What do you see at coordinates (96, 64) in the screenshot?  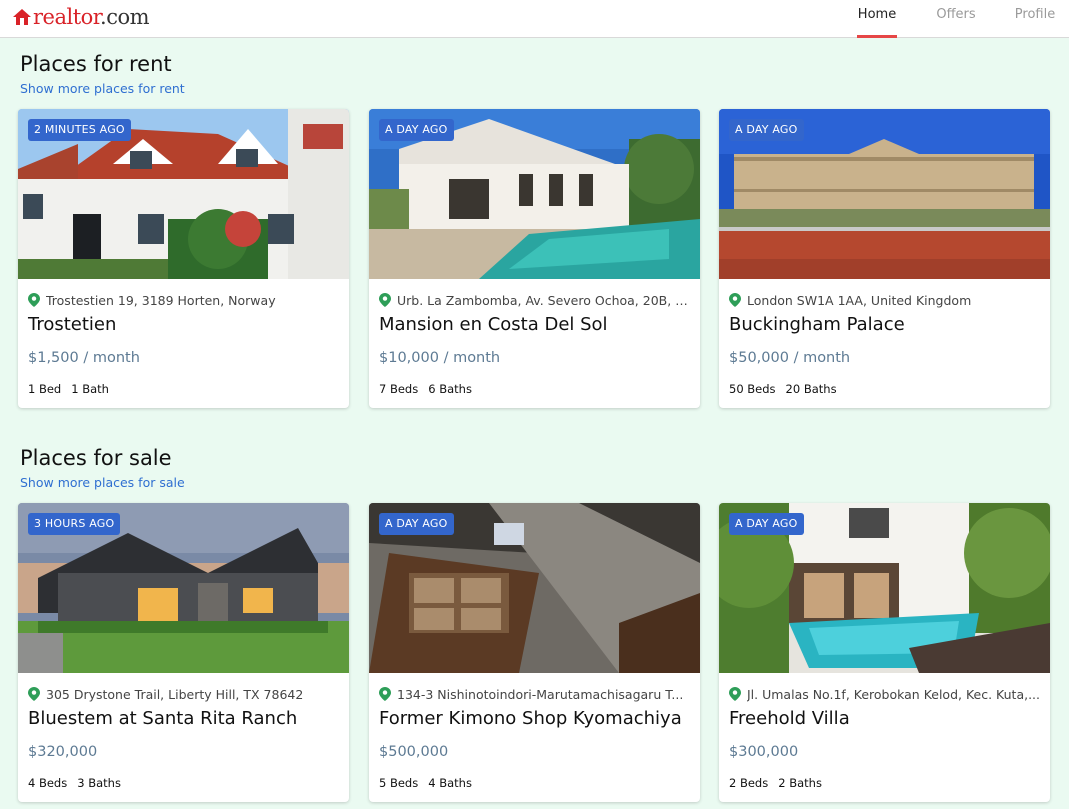 I see `rent-section-title: Places for rent` at bounding box center [96, 64].